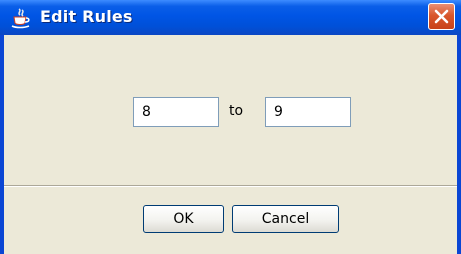  I want to click on window-title: Edit Rules, so click(86, 16).